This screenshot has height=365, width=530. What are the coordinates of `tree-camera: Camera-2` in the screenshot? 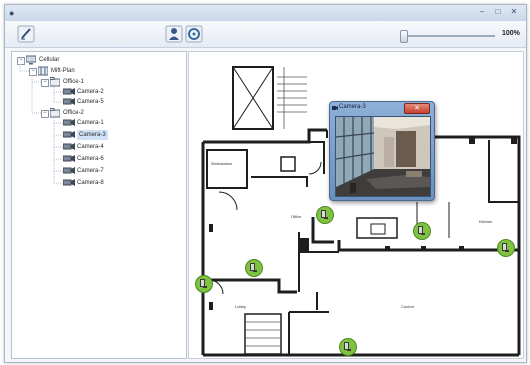 It's located at (90, 92).